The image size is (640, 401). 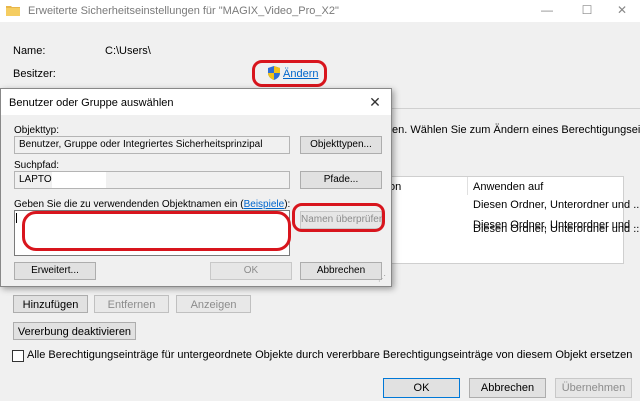 What do you see at coordinates (467, 186) in the screenshot?
I see `column-divider` at bounding box center [467, 186].